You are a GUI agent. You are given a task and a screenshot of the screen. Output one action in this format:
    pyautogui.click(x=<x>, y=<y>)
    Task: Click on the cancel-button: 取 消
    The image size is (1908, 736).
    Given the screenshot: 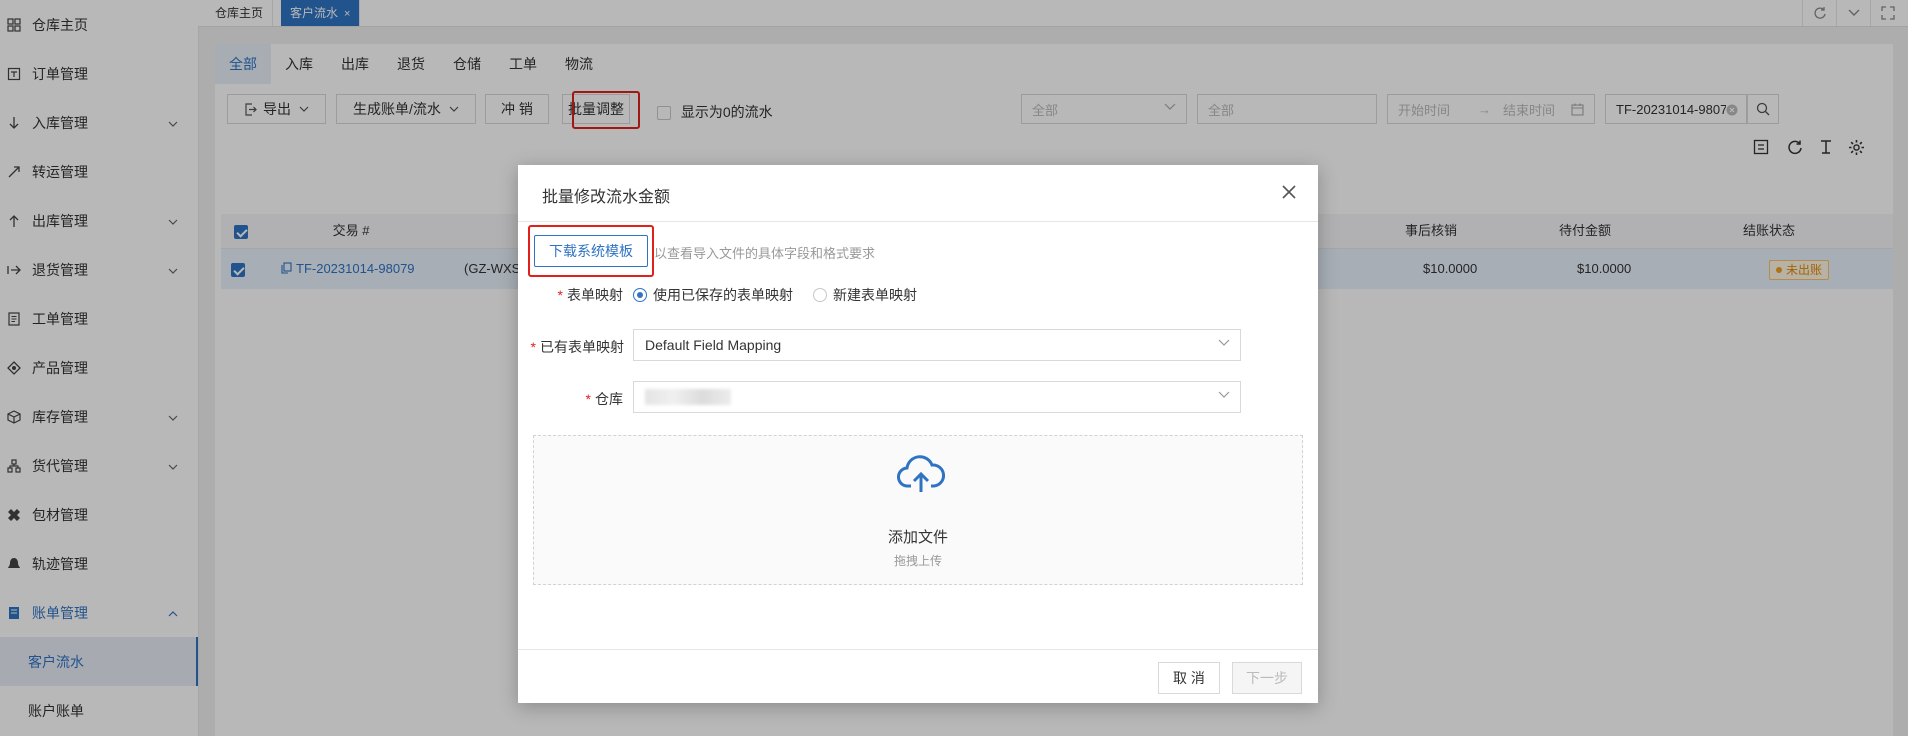 What is the action you would take?
    pyautogui.click(x=1189, y=678)
    